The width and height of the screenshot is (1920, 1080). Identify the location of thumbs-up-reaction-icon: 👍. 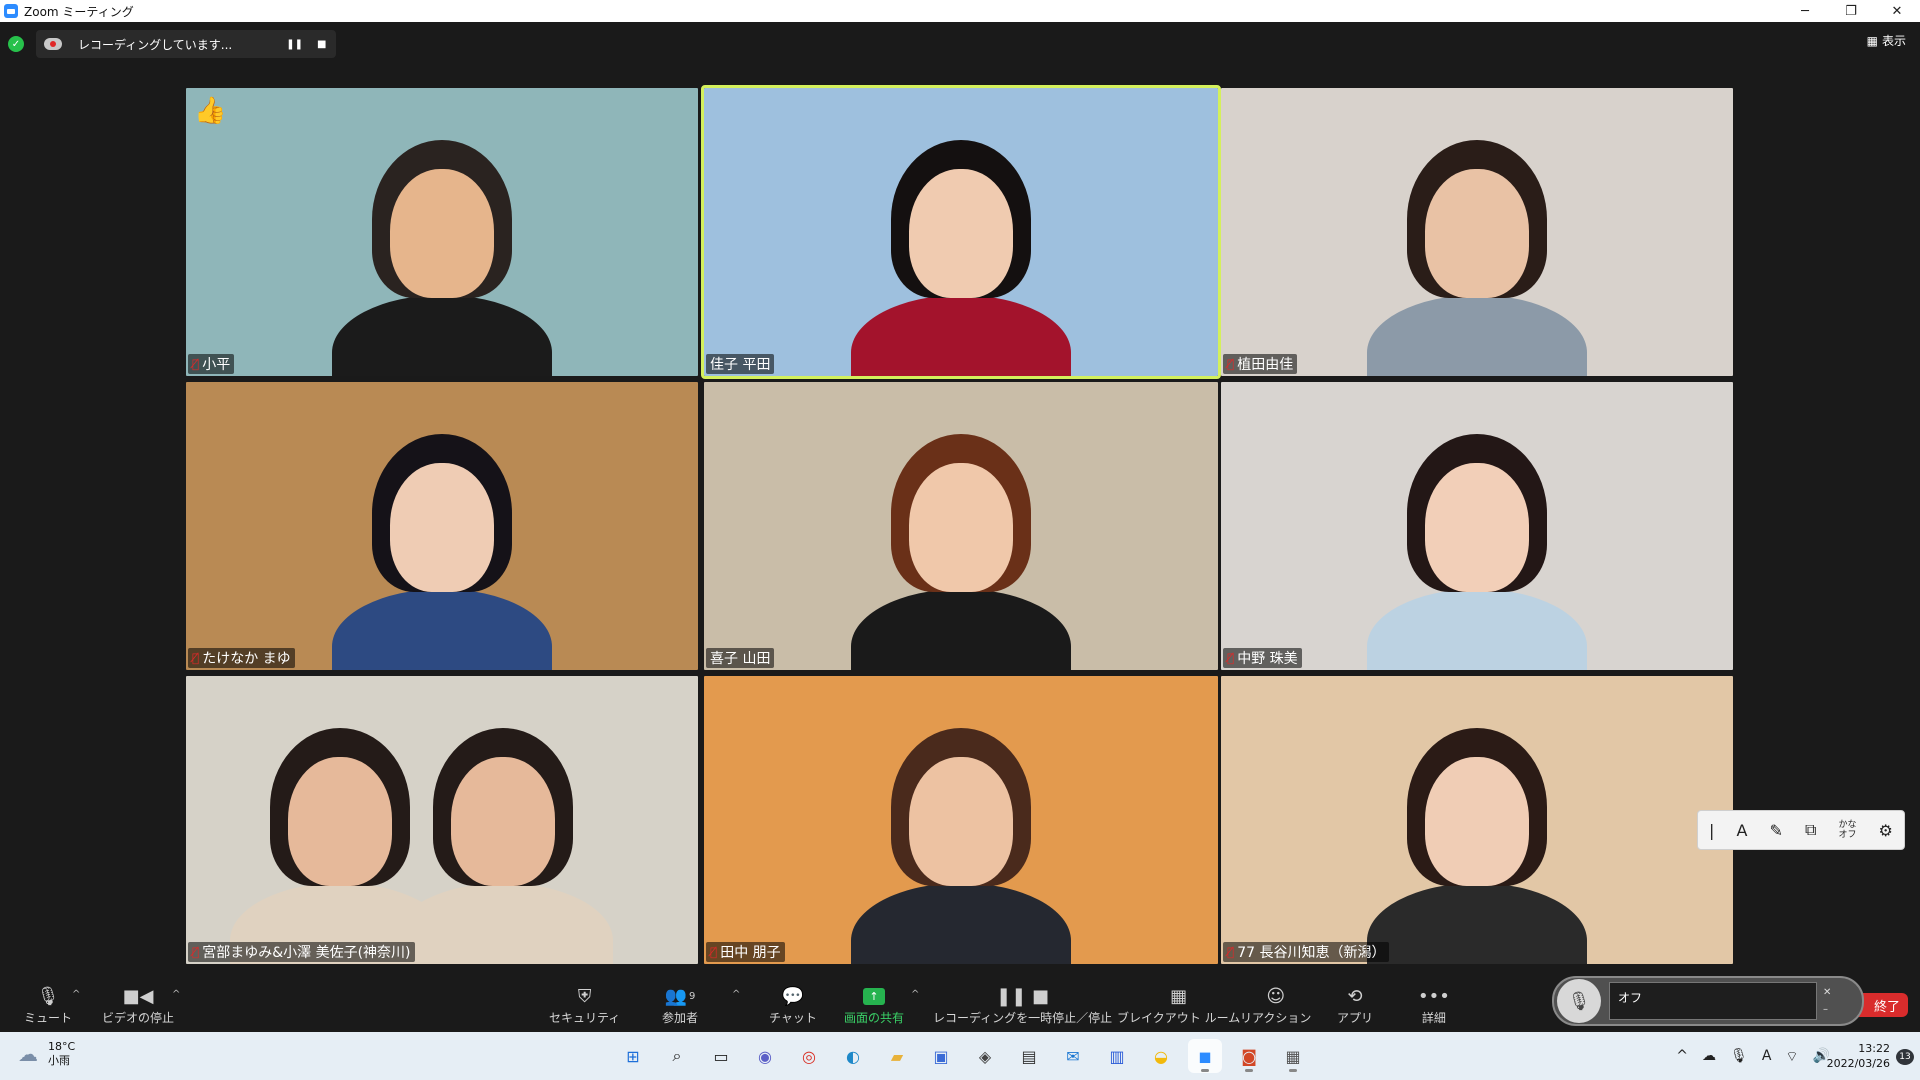
(210, 111).